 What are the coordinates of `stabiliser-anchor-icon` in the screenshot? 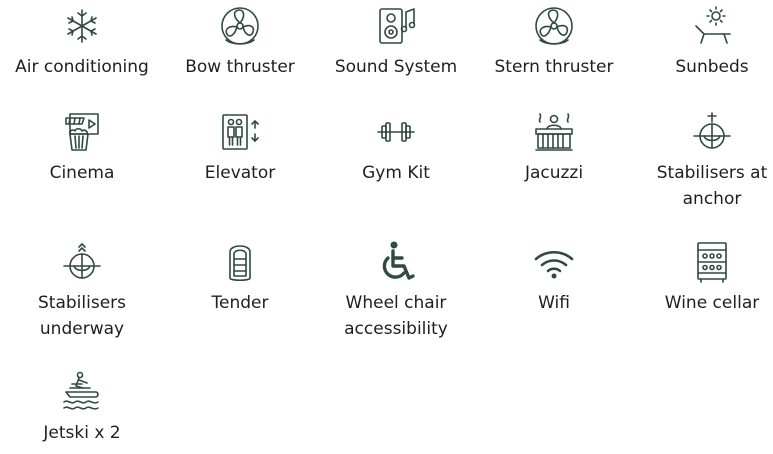 It's located at (712, 132).